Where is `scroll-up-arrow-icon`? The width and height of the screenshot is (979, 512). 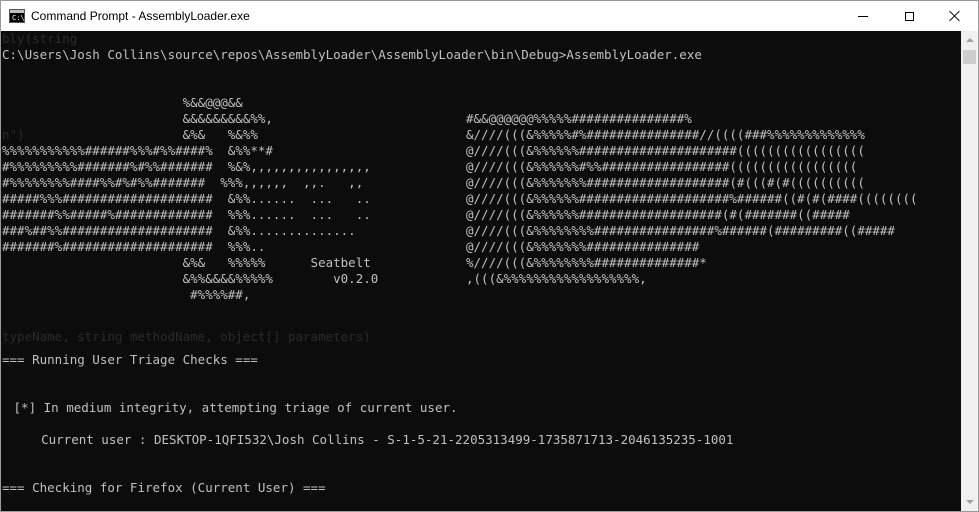
scroll-up-arrow-icon is located at coordinates (969, 39).